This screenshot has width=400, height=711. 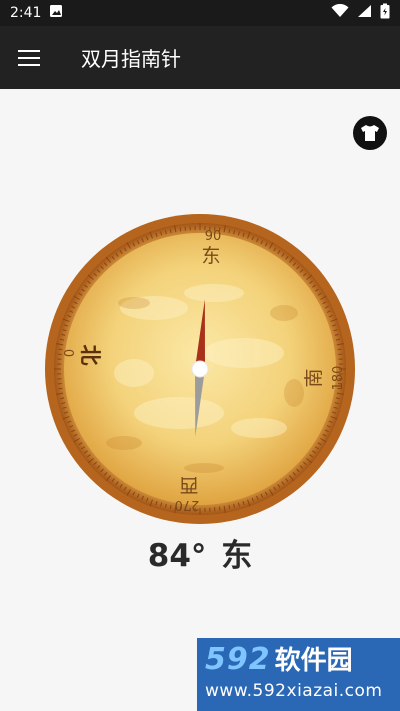 I want to click on wifi-icon, so click(x=340, y=12).